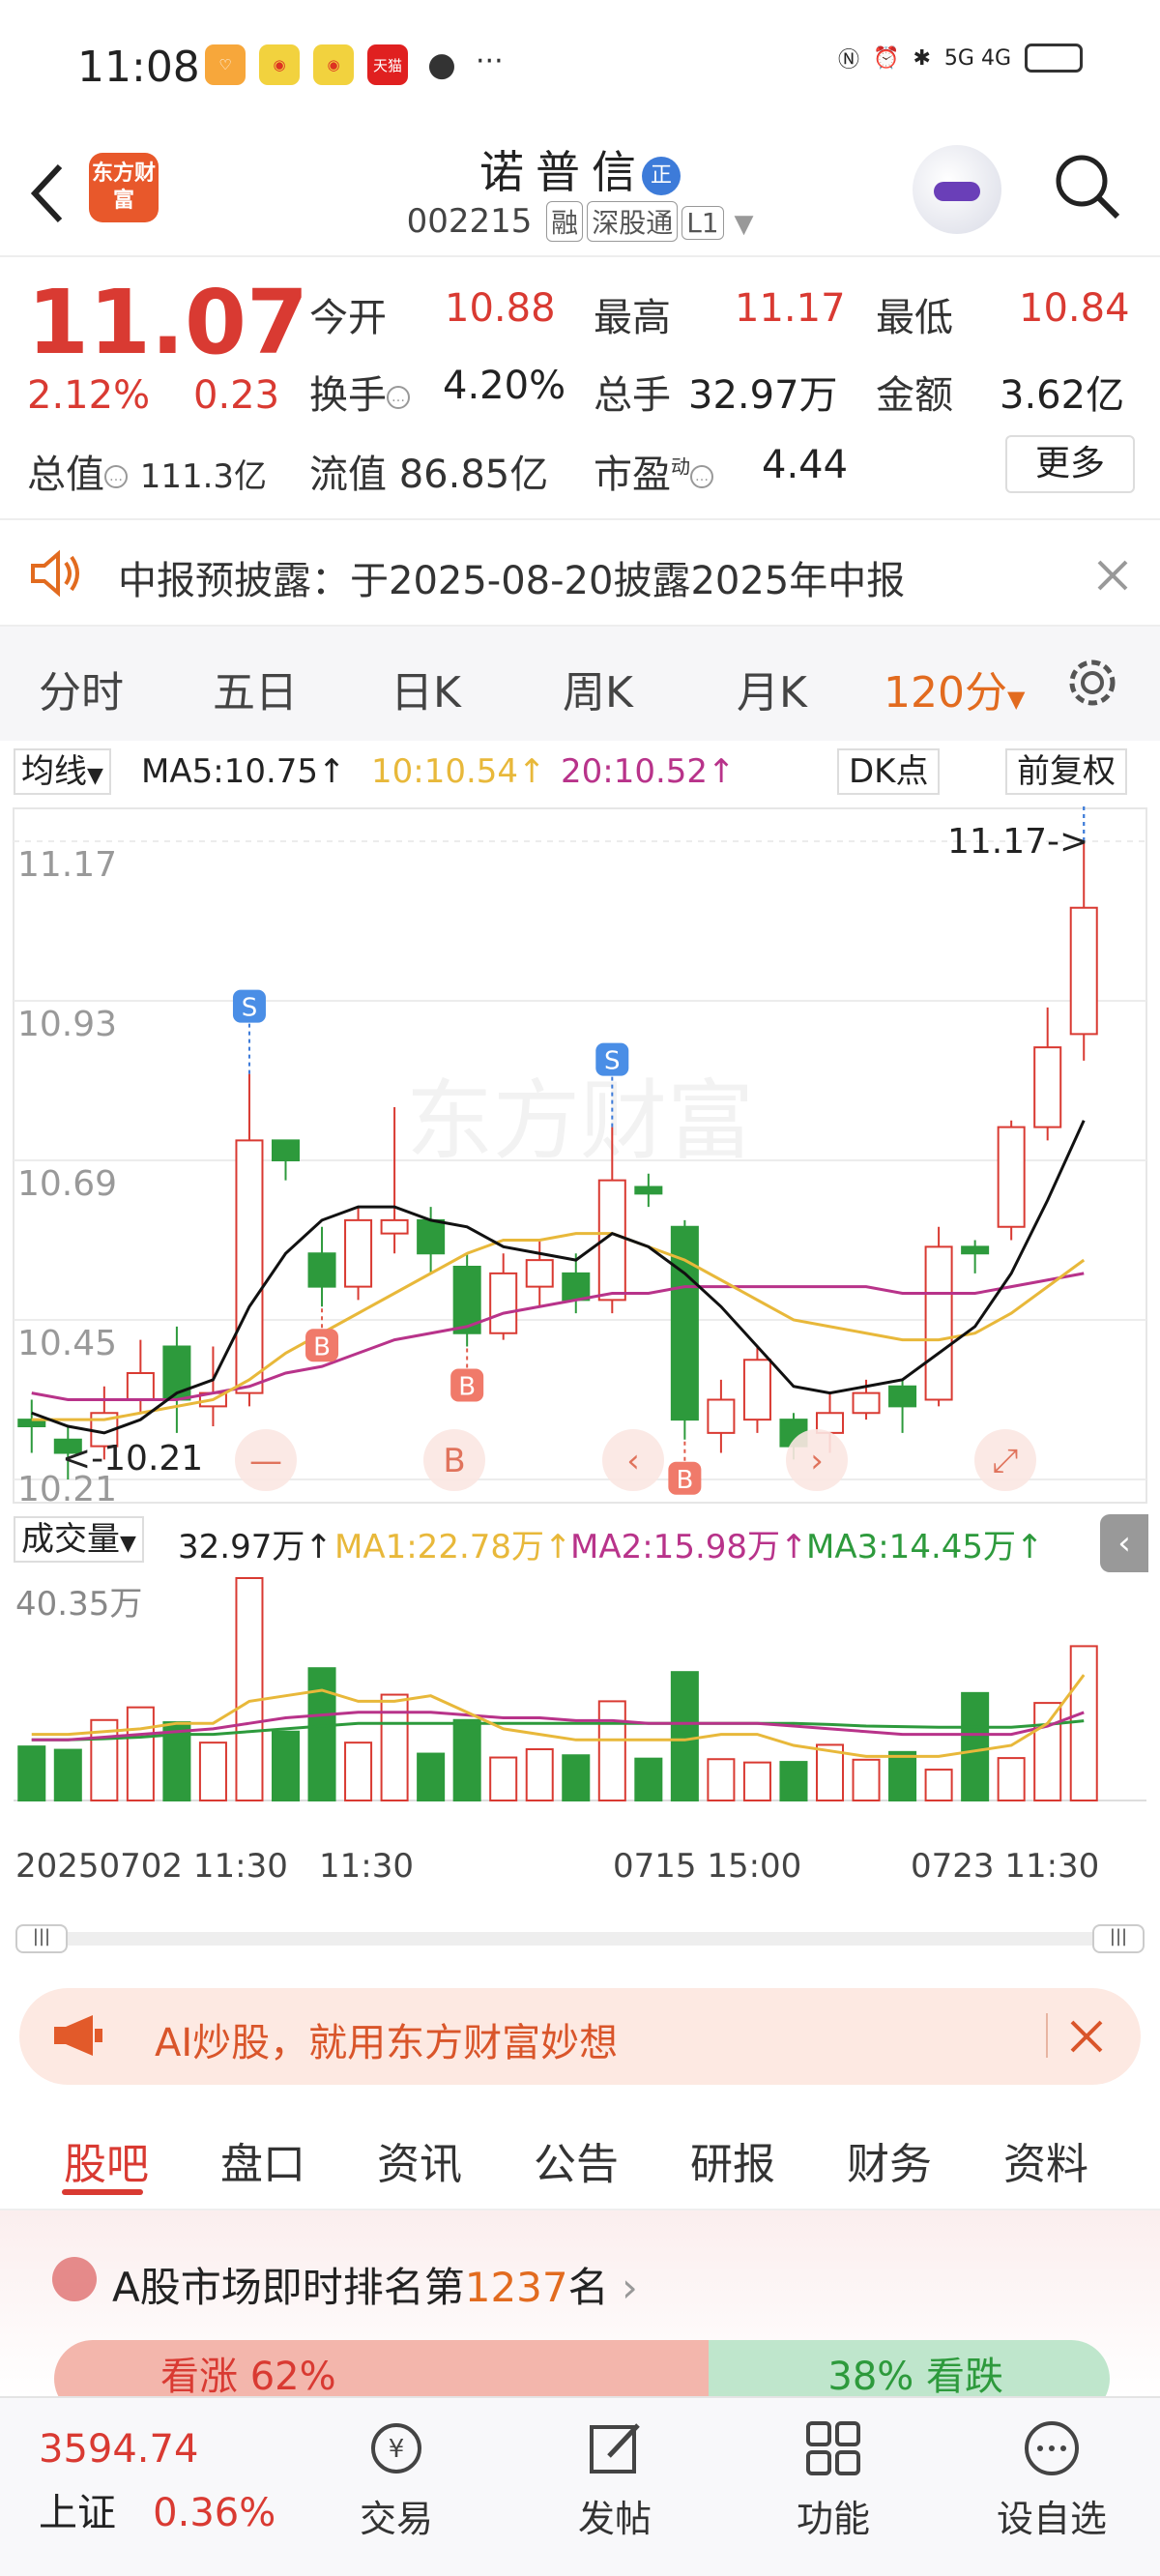  What do you see at coordinates (79, 1539) in the screenshot?
I see `volume-type-select: 成交量▼` at bounding box center [79, 1539].